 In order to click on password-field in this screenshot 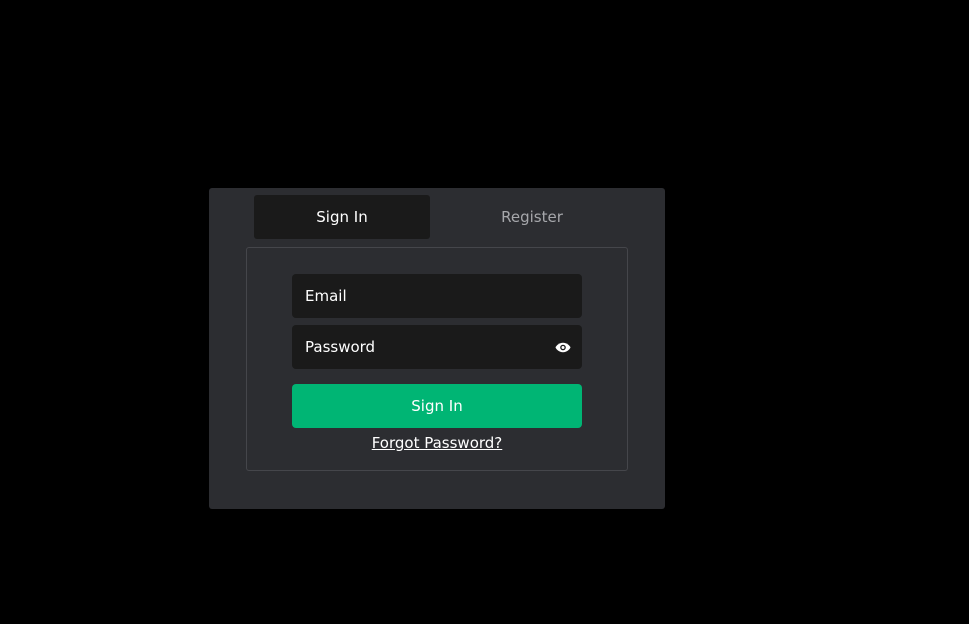, I will do `click(437, 347)`.